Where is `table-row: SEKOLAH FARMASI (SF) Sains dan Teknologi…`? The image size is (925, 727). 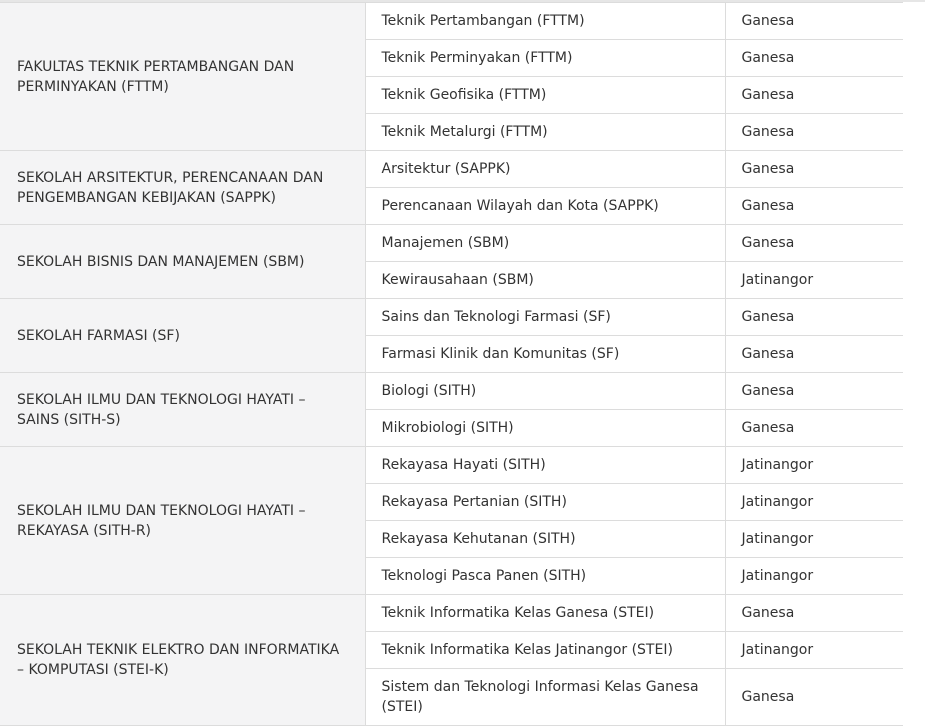
table-row: SEKOLAH FARMASI (SF) Sains dan Teknologi… is located at coordinates (452, 335).